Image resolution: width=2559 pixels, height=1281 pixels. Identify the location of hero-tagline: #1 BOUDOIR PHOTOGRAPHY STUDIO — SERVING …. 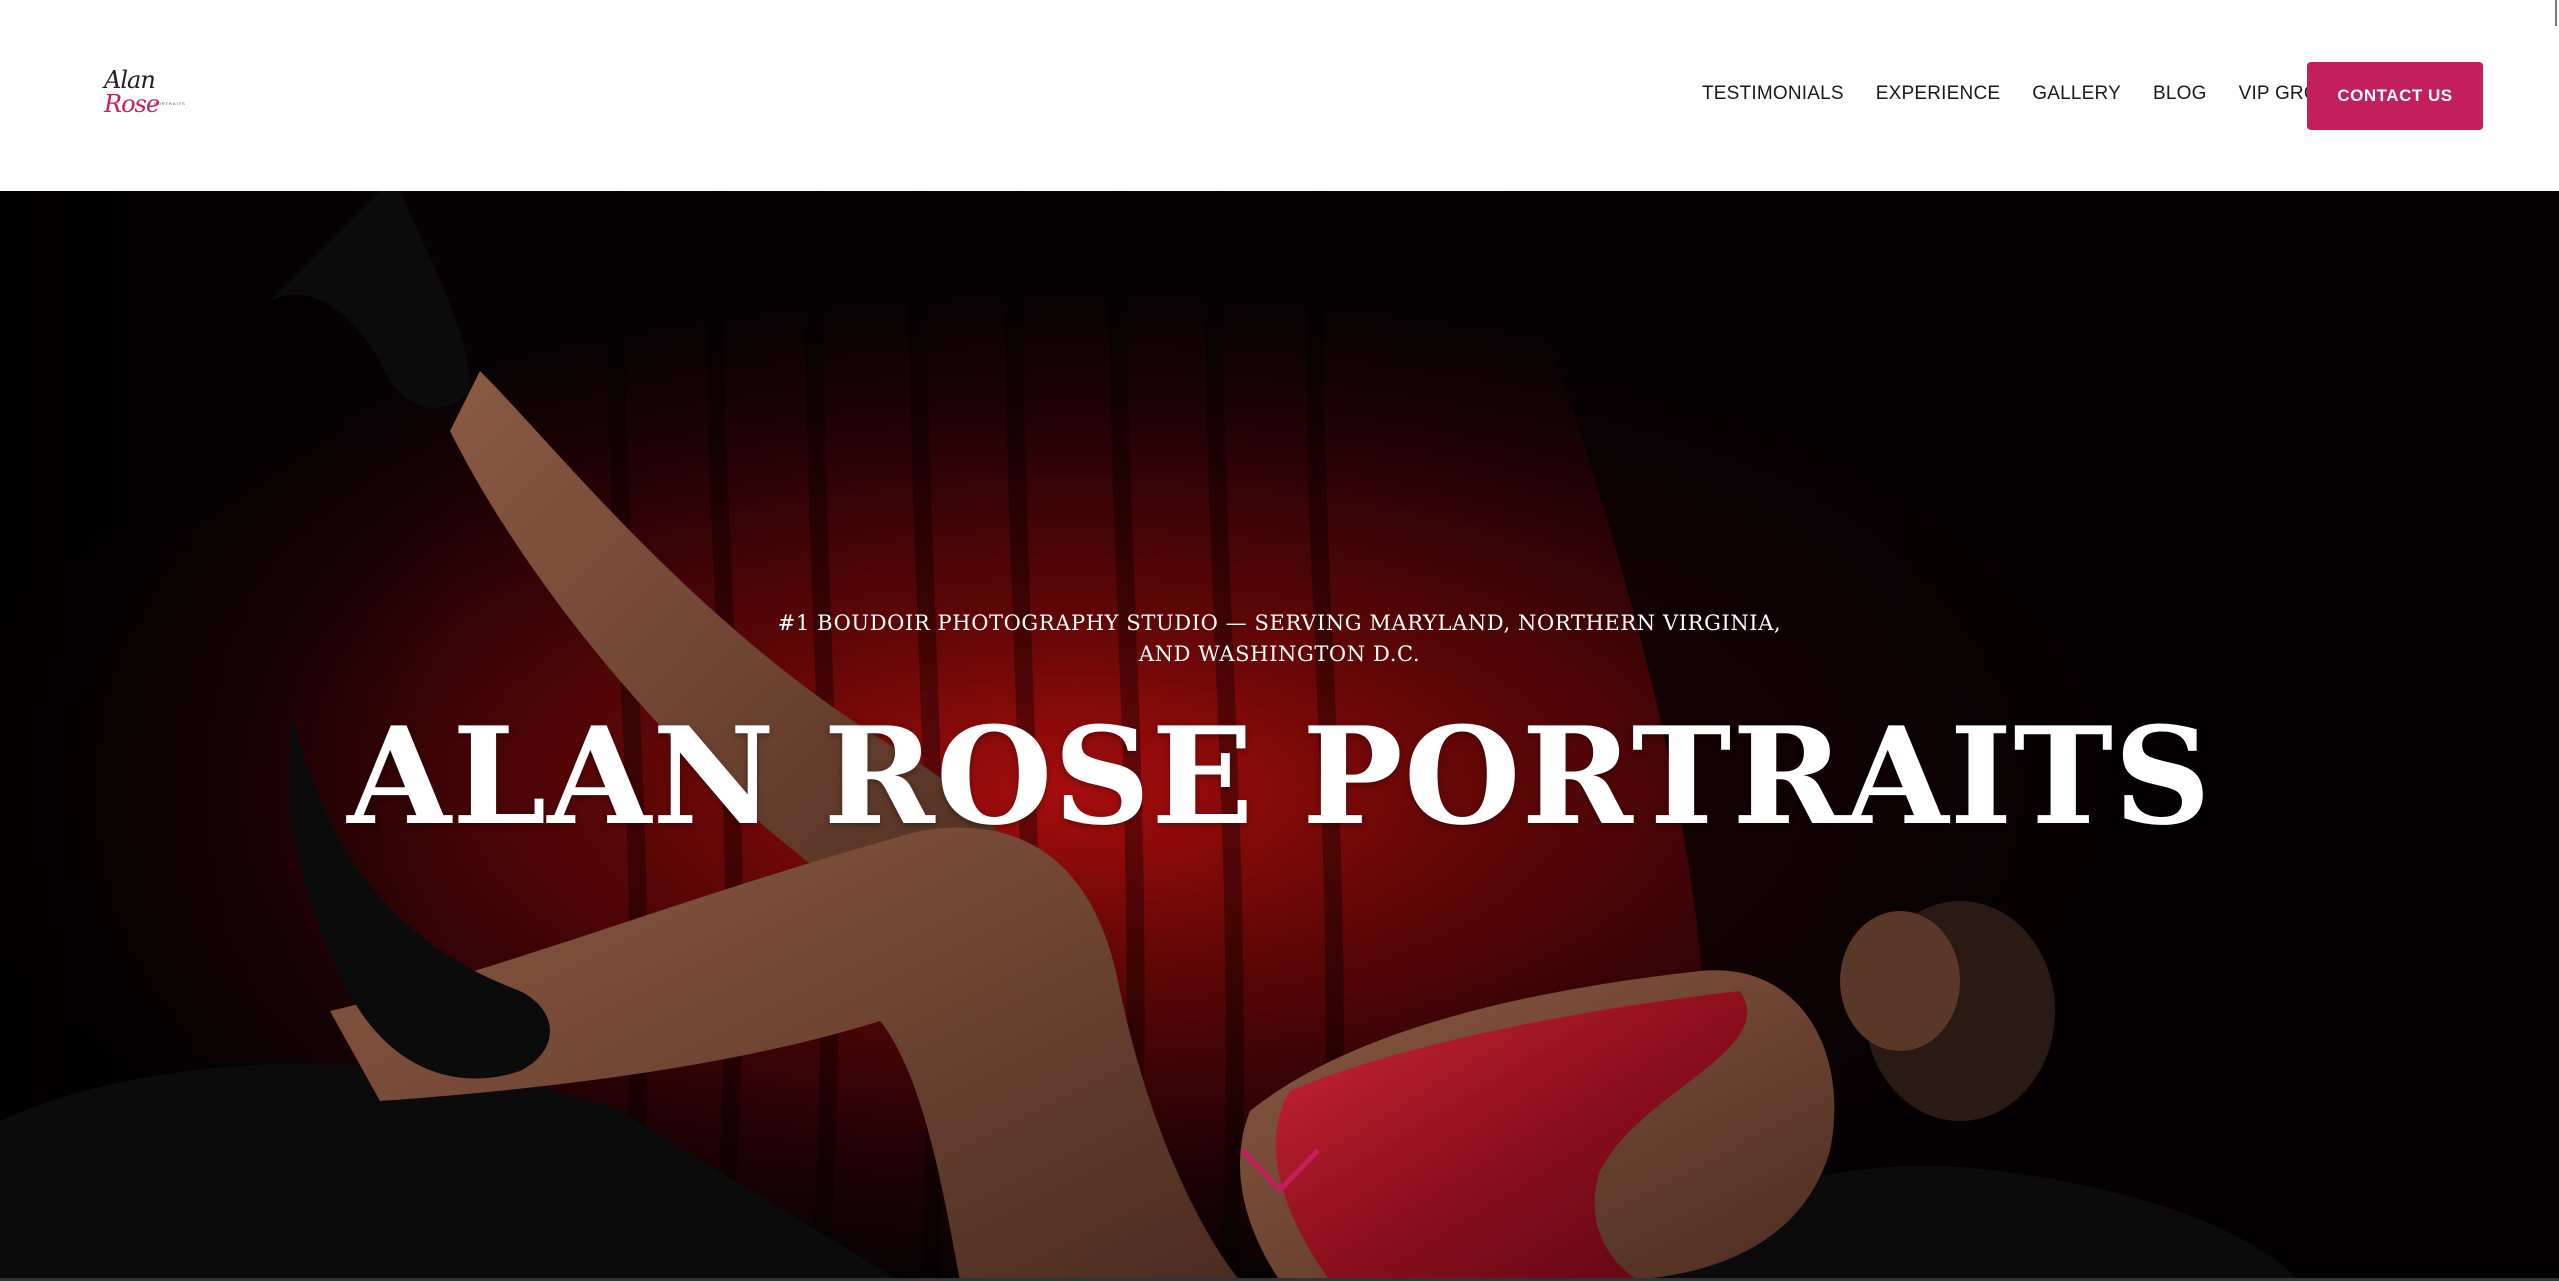
(1279, 639).